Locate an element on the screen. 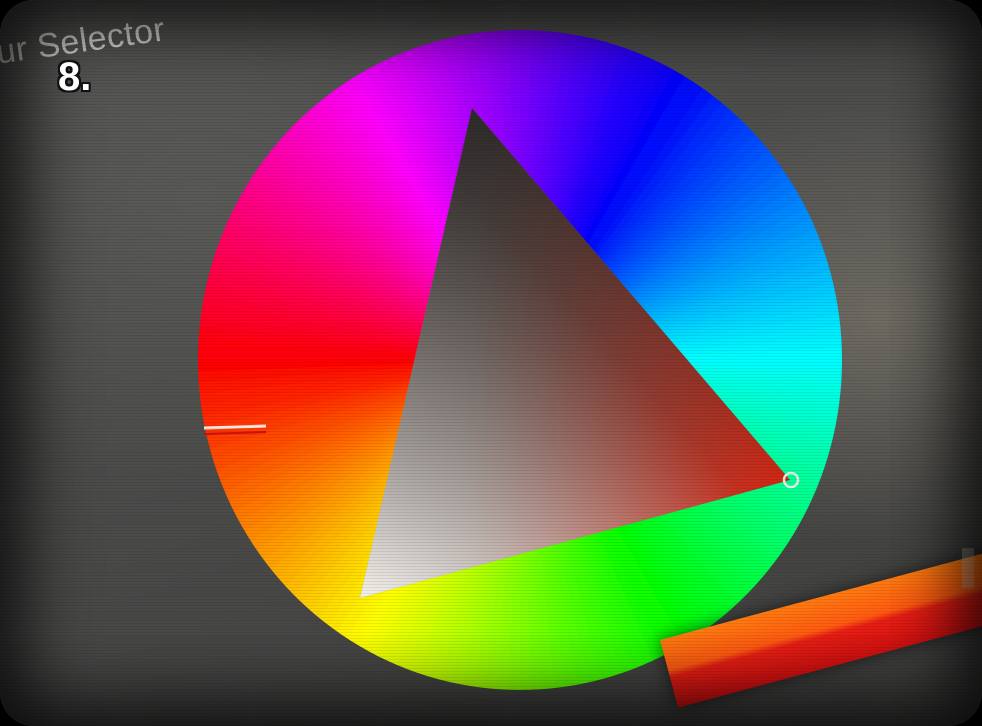 The width and height of the screenshot is (982, 726). step-number-label: 8. is located at coordinates (75, 77).